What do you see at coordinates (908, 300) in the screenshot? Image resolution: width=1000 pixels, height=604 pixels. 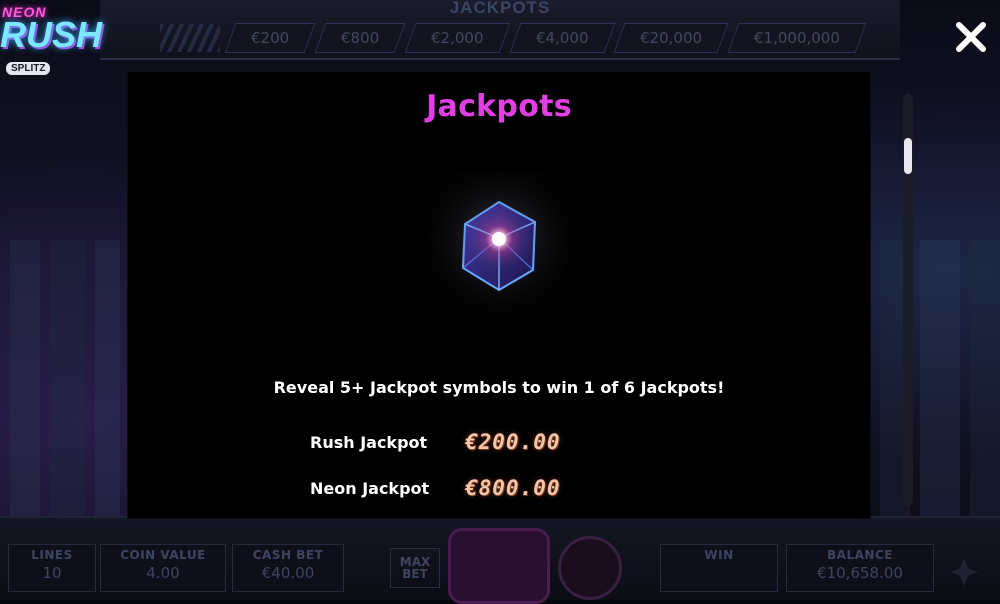 I see `dialog-scrollbar` at bounding box center [908, 300].